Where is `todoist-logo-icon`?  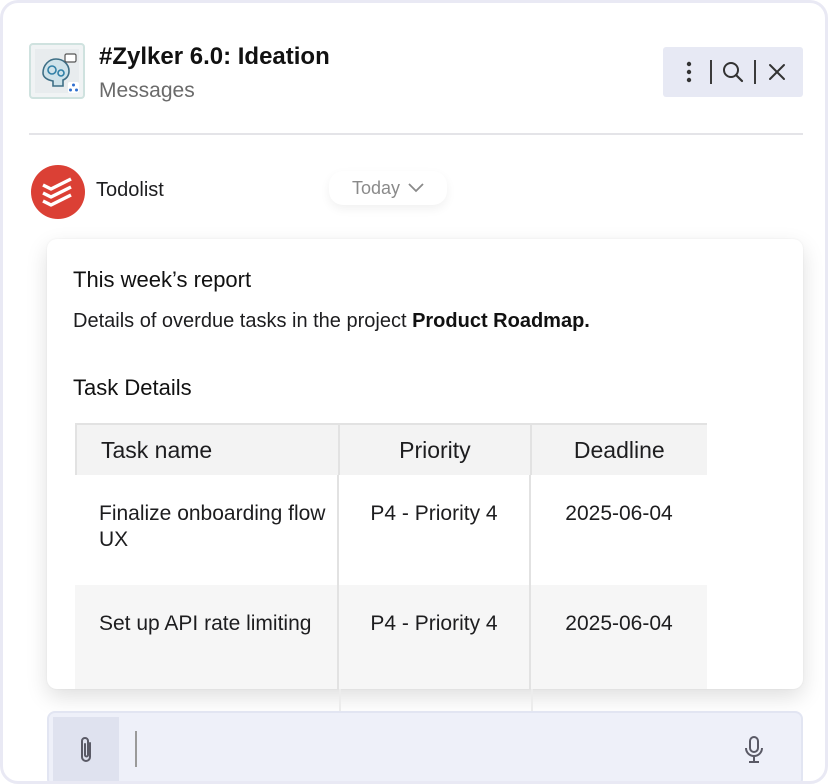
todoist-logo-icon is located at coordinates (57, 192).